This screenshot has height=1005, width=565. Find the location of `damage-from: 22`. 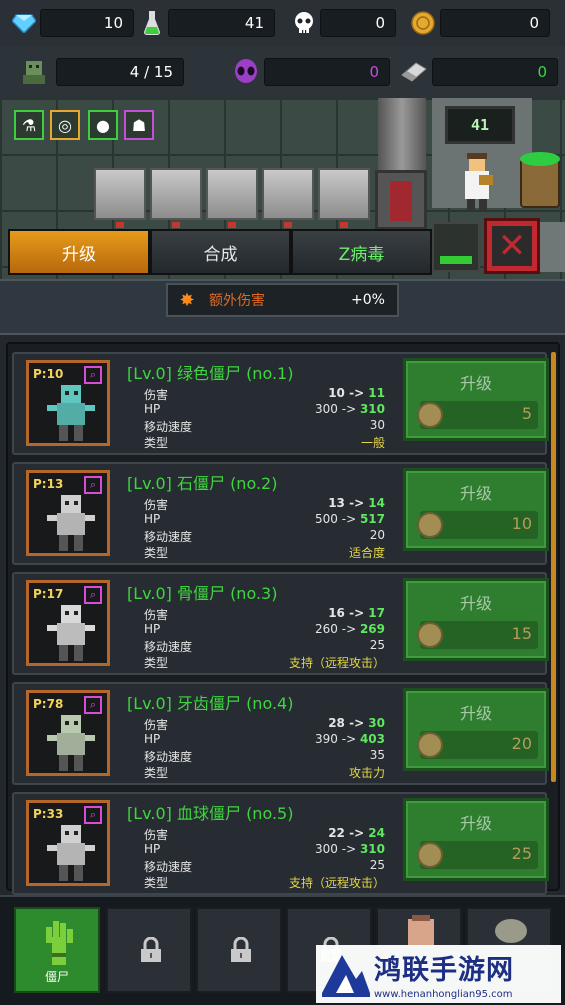

damage-from: 22 is located at coordinates (336, 833).